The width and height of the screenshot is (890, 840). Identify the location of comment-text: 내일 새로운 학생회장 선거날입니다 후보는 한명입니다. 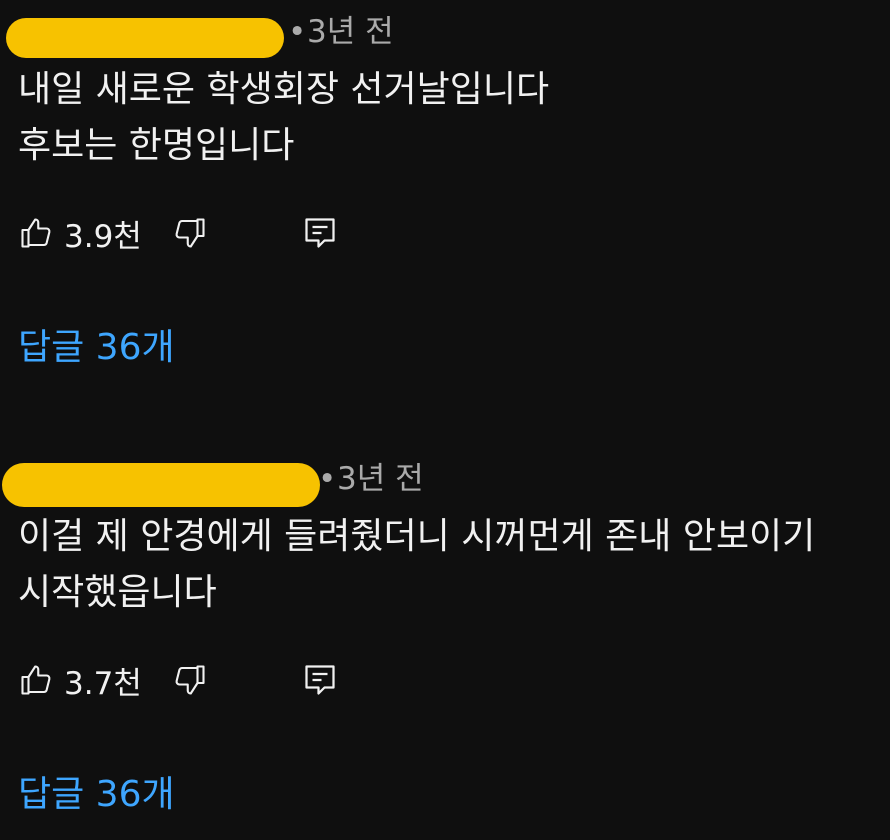
(448, 118).